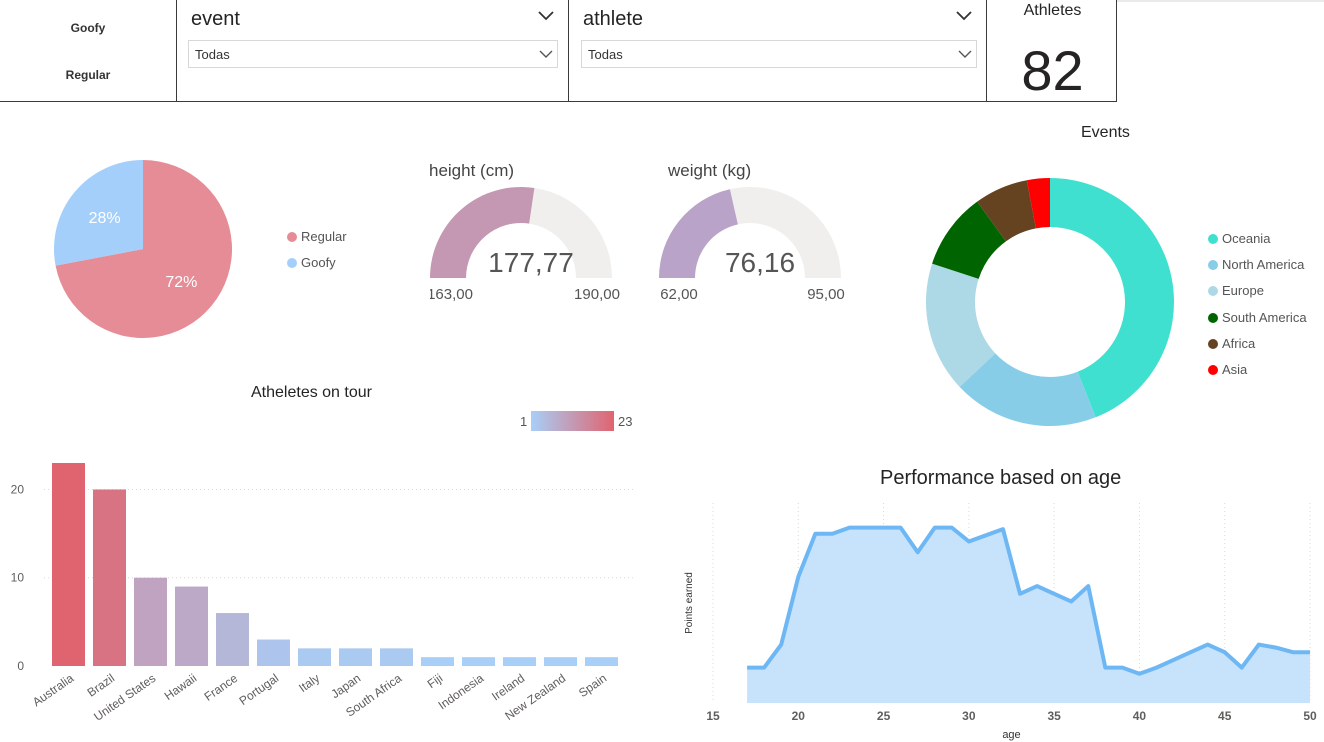  I want to click on legend-item-europe: Europe, so click(1236, 290).